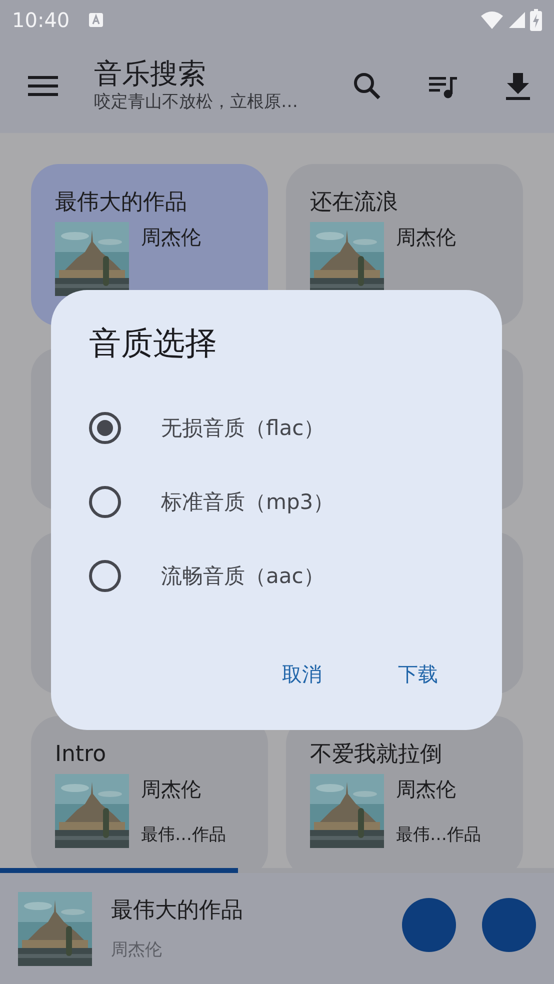  I want to click on song-card: 不爱我就拉倒 周杰伦 最伟…作品, so click(404, 792).